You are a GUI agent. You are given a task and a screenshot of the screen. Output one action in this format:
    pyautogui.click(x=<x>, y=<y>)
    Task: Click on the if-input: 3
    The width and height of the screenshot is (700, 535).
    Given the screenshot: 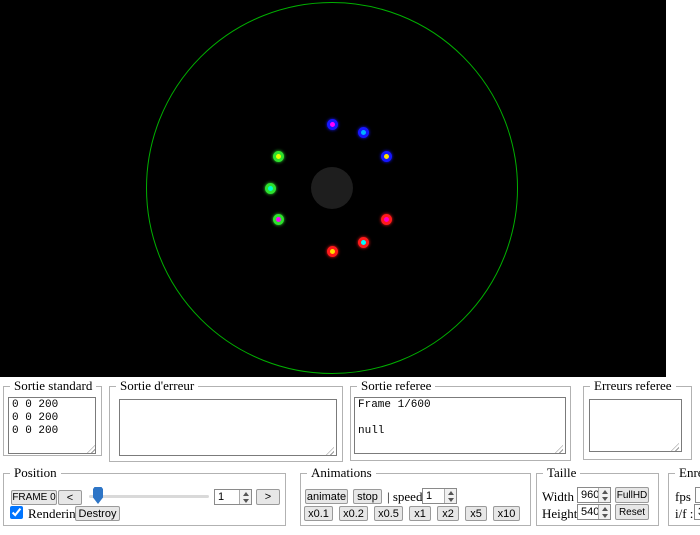 What is the action you would take?
    pyautogui.click(x=697, y=512)
    